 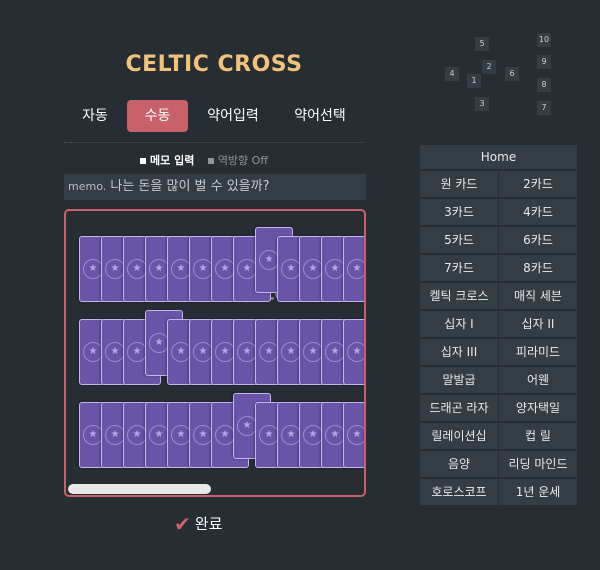 I want to click on deck-scroll-thumb, so click(x=139, y=489).